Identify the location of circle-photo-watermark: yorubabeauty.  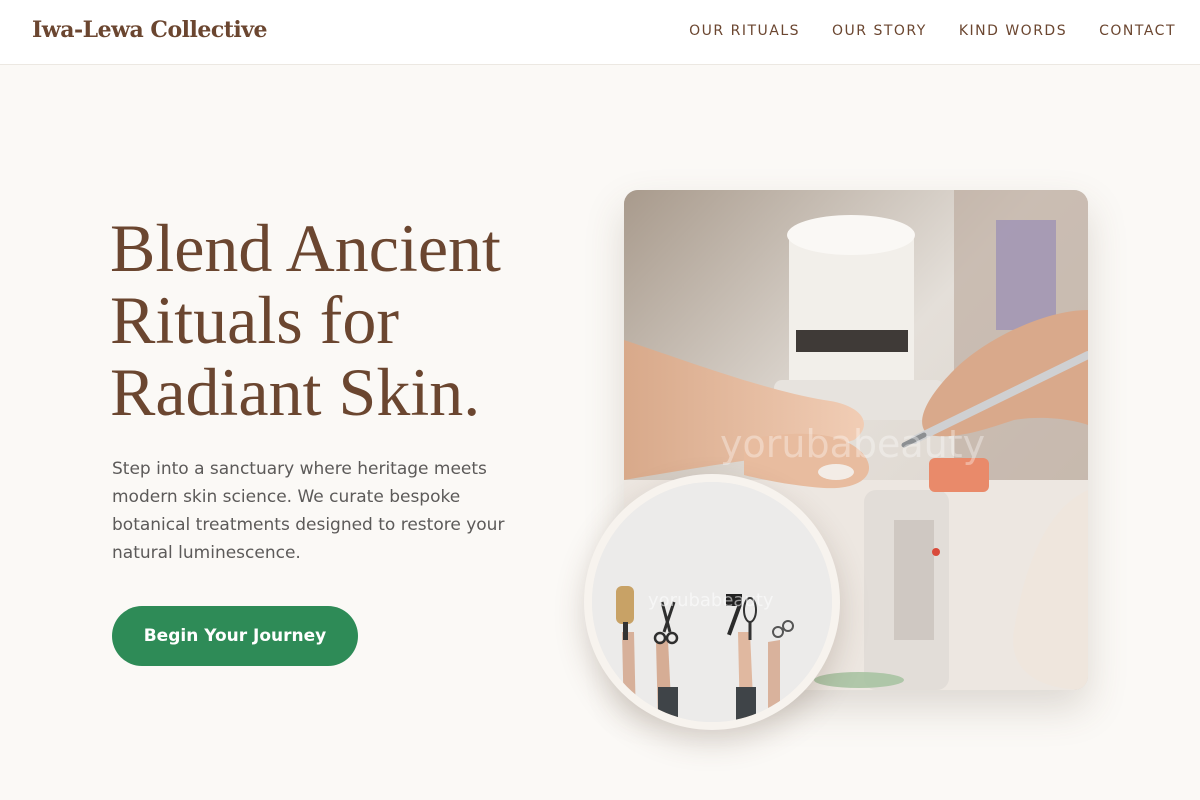
(711, 600).